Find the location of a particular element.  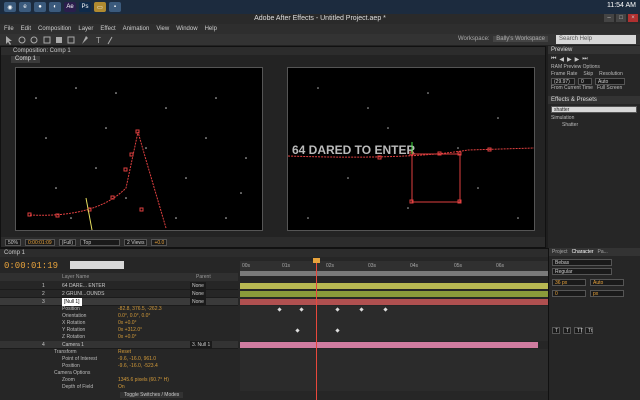

start-icon: ◉ is located at coordinates (10, 7).